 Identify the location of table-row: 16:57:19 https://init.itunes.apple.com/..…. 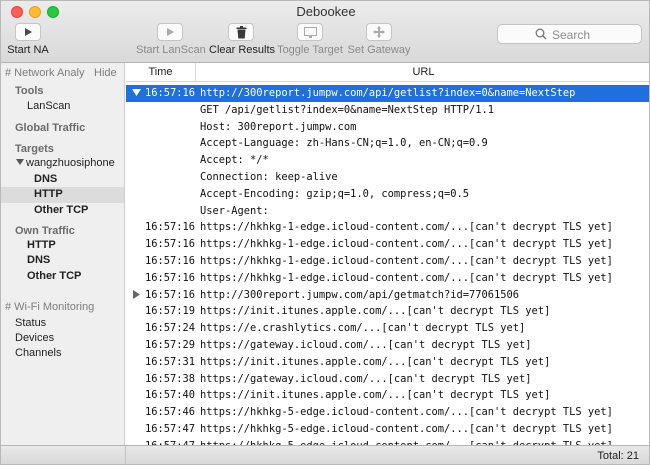
(387, 311).